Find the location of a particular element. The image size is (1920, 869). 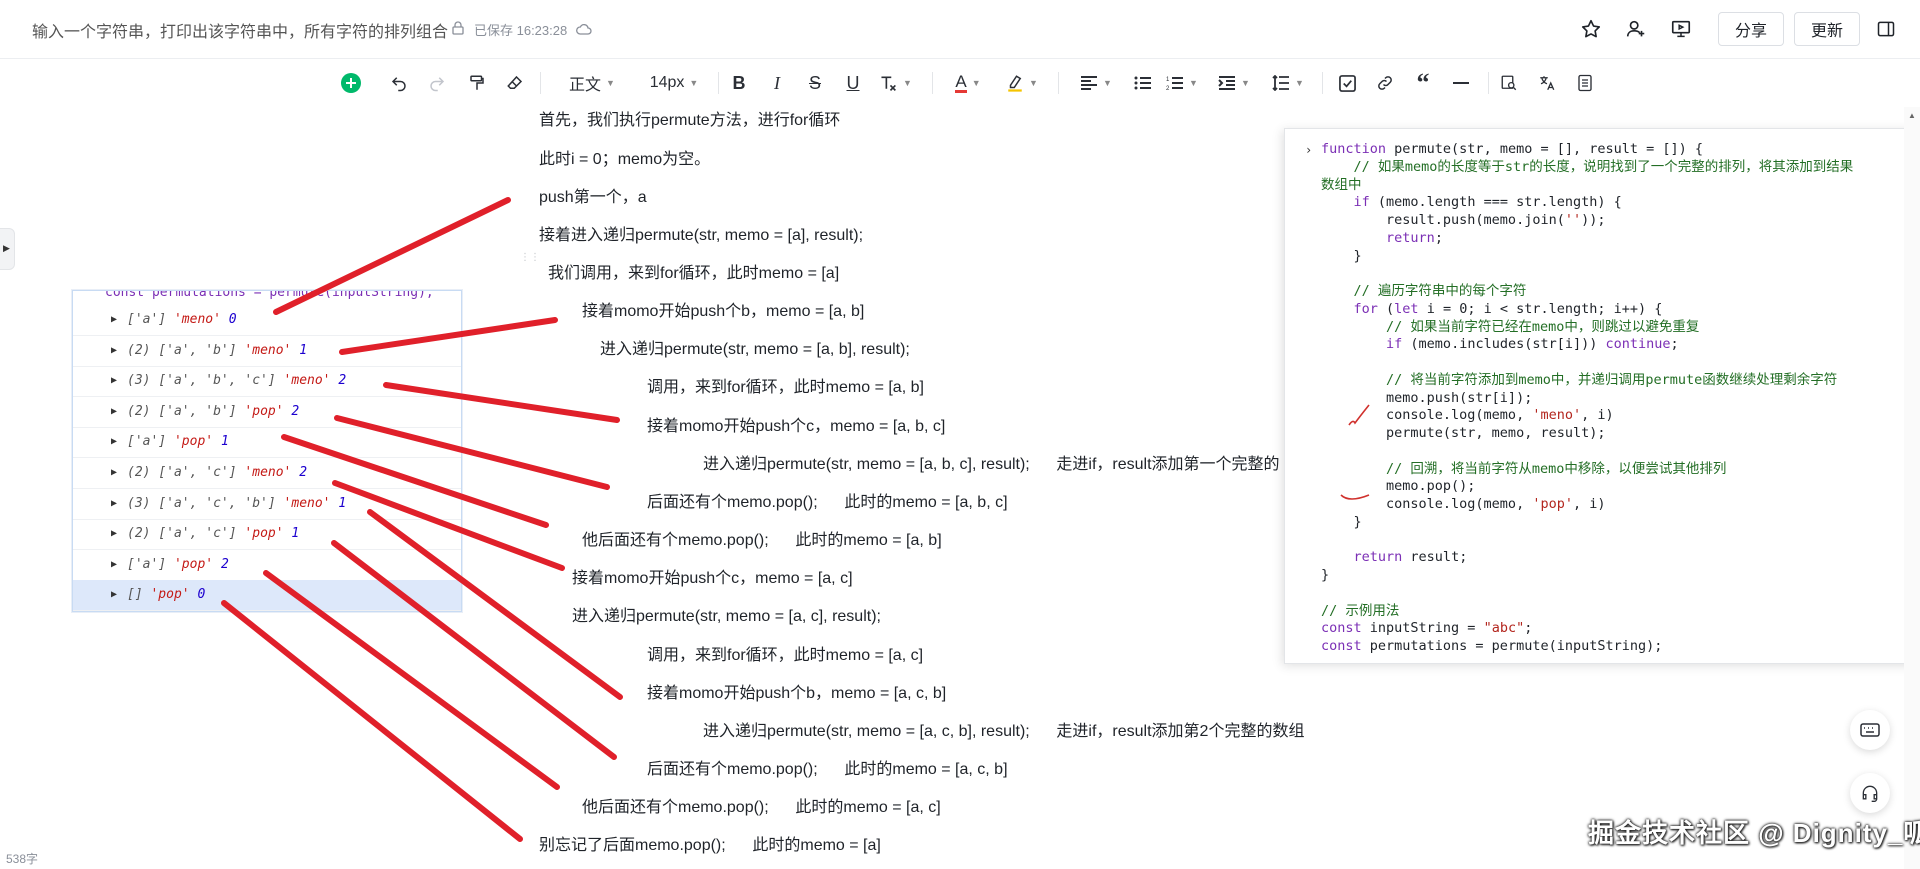

page-scrollbar: ▲ is located at coordinates (1912, 488).